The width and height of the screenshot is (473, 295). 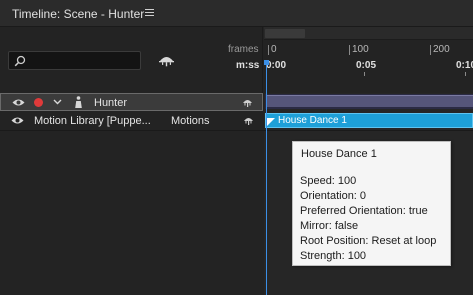 I want to click on frame-tick-label: 0, so click(x=274, y=49).